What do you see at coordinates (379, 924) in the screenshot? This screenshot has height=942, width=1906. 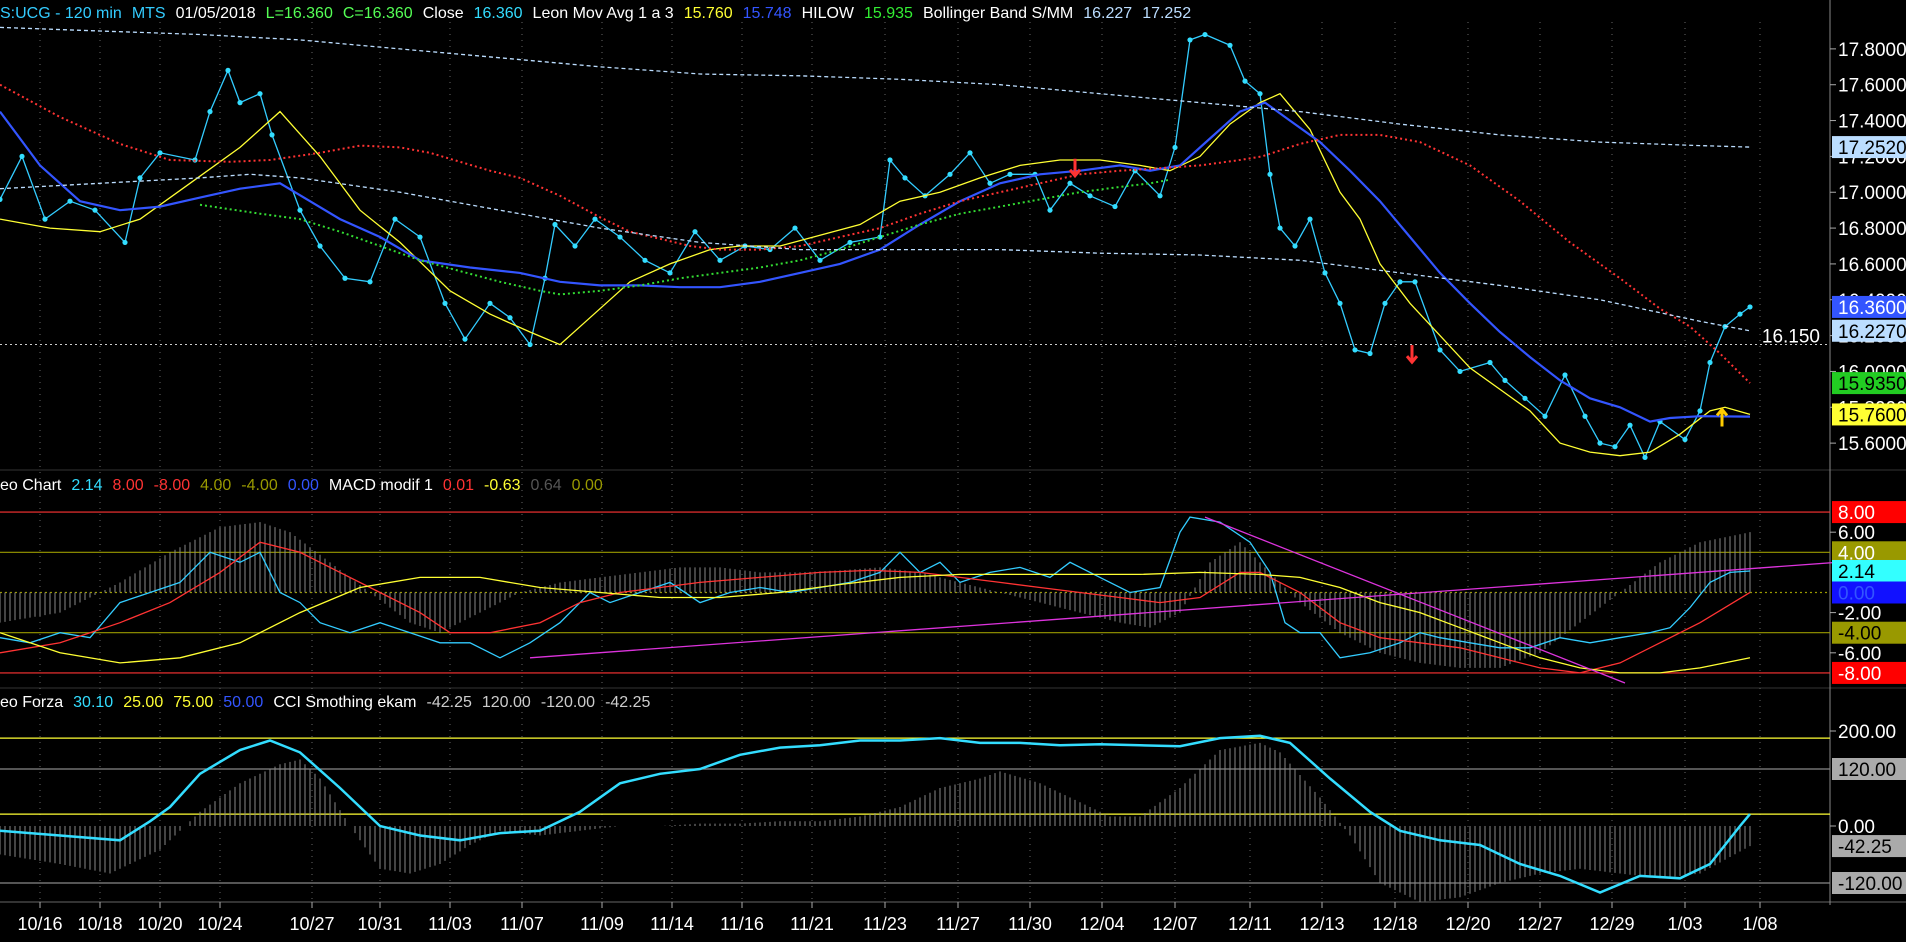 I see `x-tick-label: 10/31` at bounding box center [379, 924].